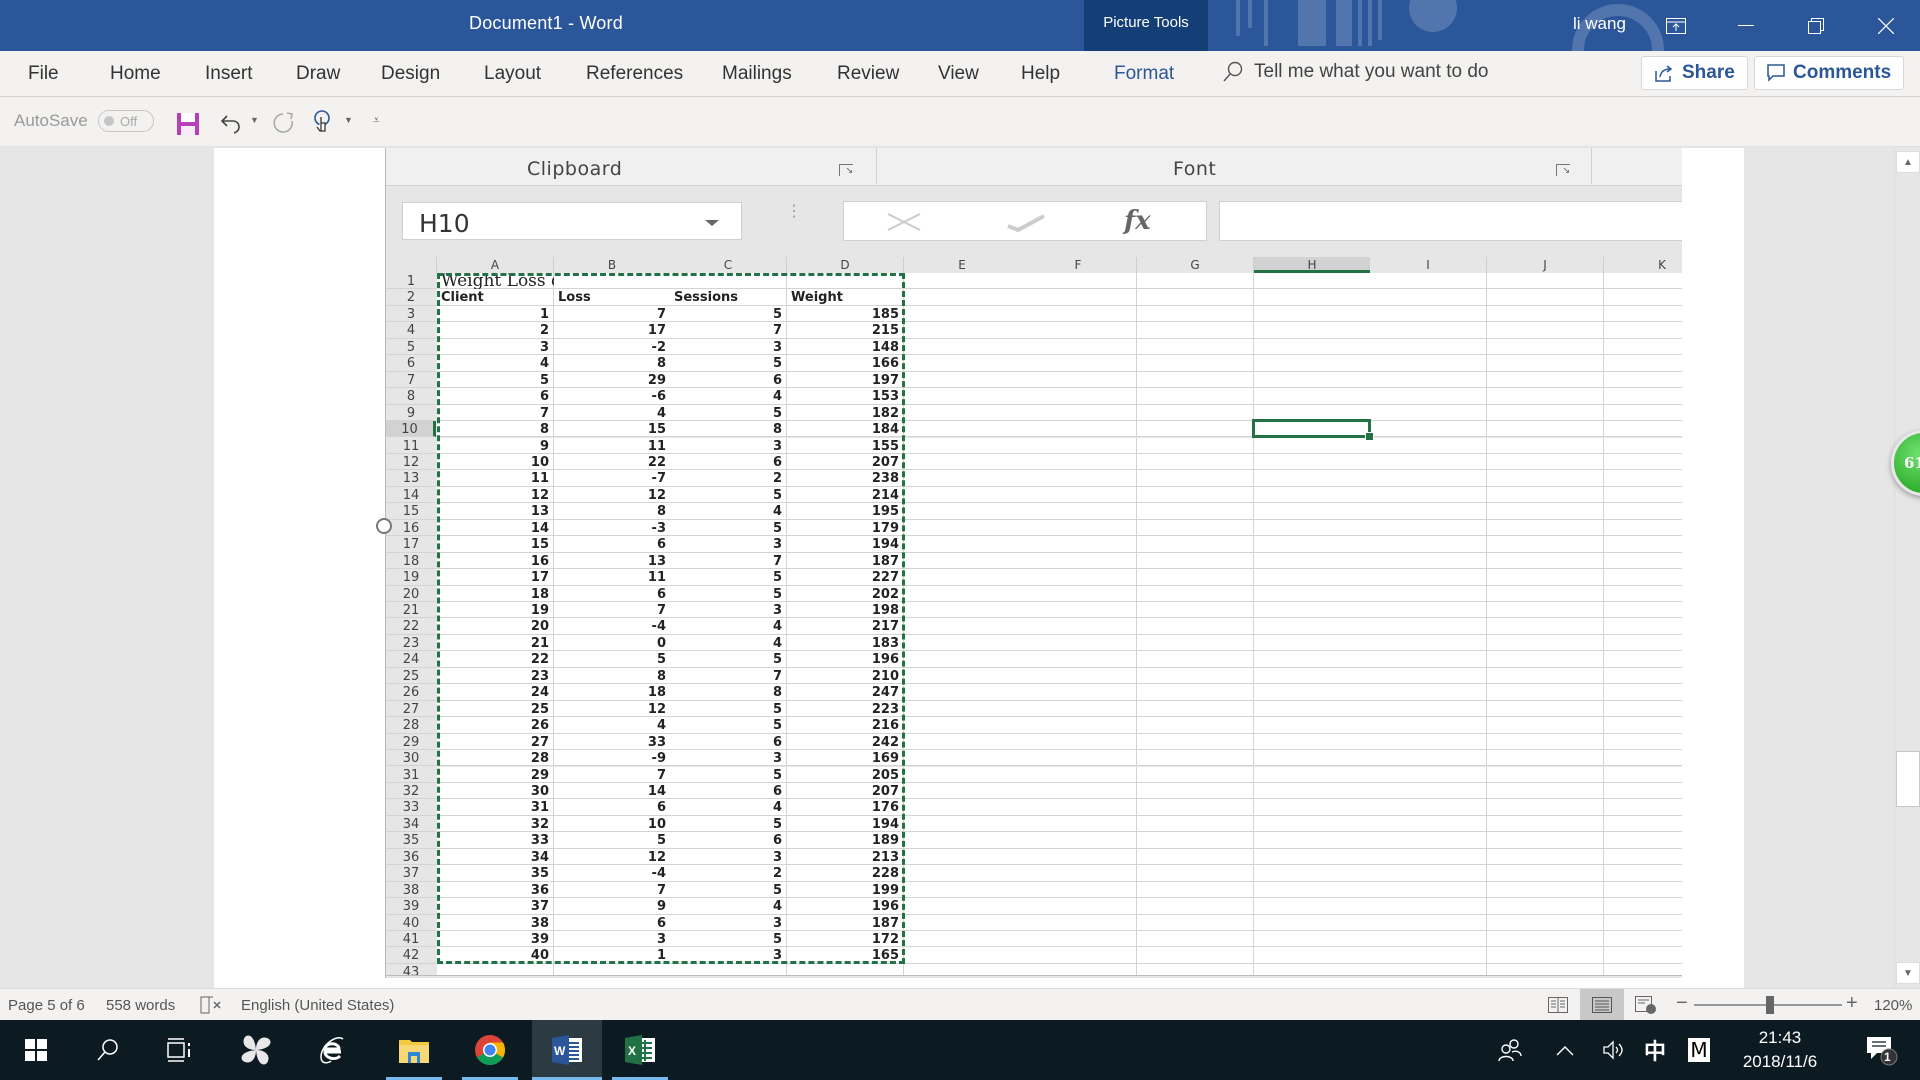  Describe the element at coordinates (1078, 297) in the screenshot. I see `cell-f2` at that location.